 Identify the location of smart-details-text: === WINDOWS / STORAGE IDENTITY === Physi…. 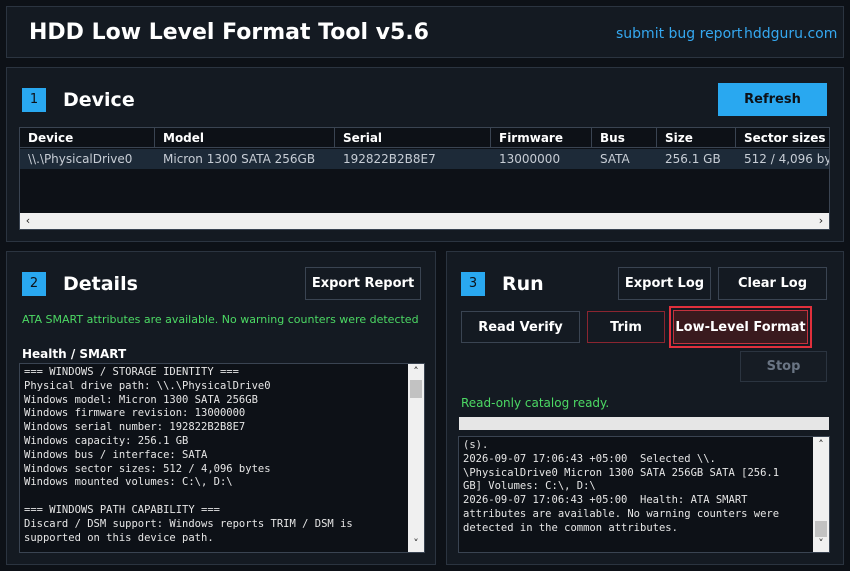
(188, 455).